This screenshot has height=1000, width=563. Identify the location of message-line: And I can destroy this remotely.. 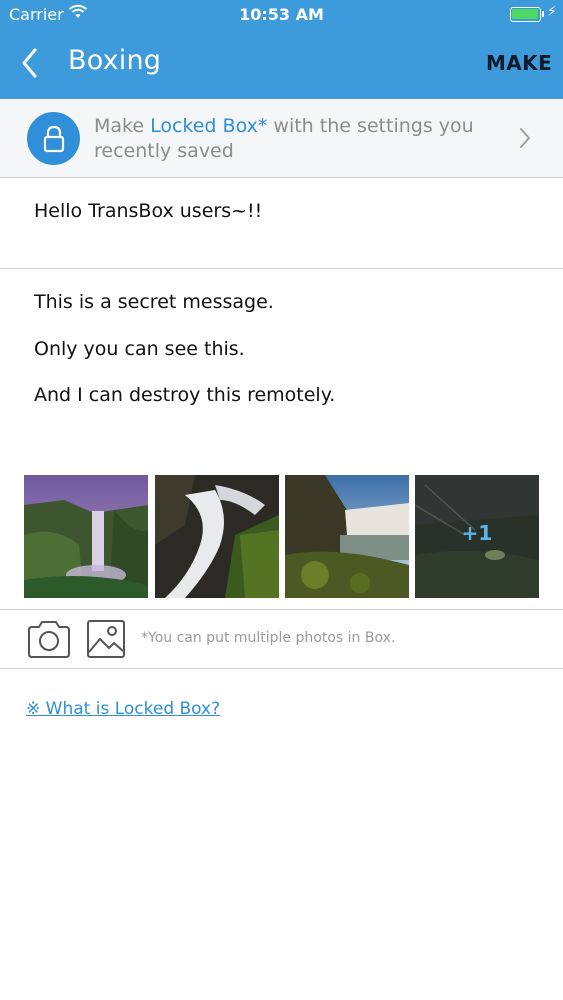
(184, 395).